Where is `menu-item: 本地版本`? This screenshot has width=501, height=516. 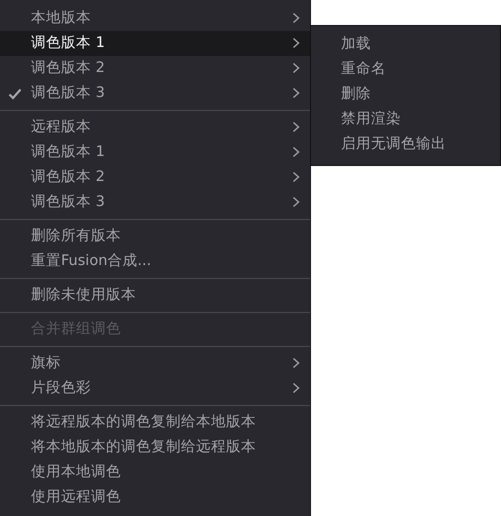 menu-item: 本地版本 is located at coordinates (155, 18).